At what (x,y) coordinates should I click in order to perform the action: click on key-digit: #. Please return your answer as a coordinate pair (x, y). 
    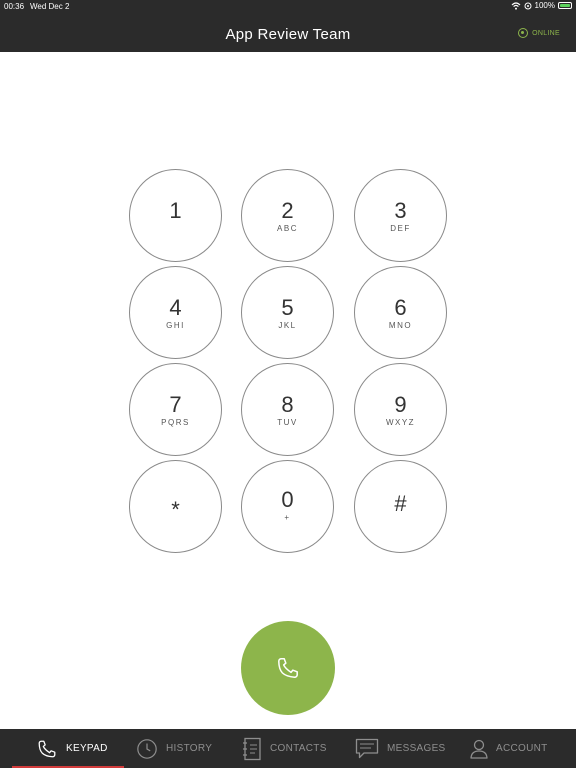
    Looking at the image, I should click on (400, 503).